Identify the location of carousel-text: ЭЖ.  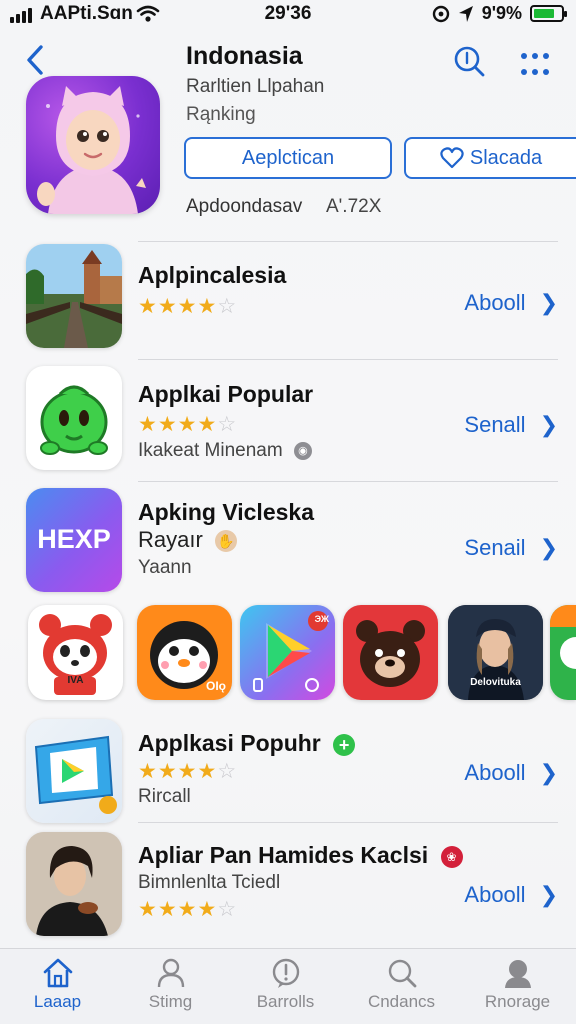
(321, 619).